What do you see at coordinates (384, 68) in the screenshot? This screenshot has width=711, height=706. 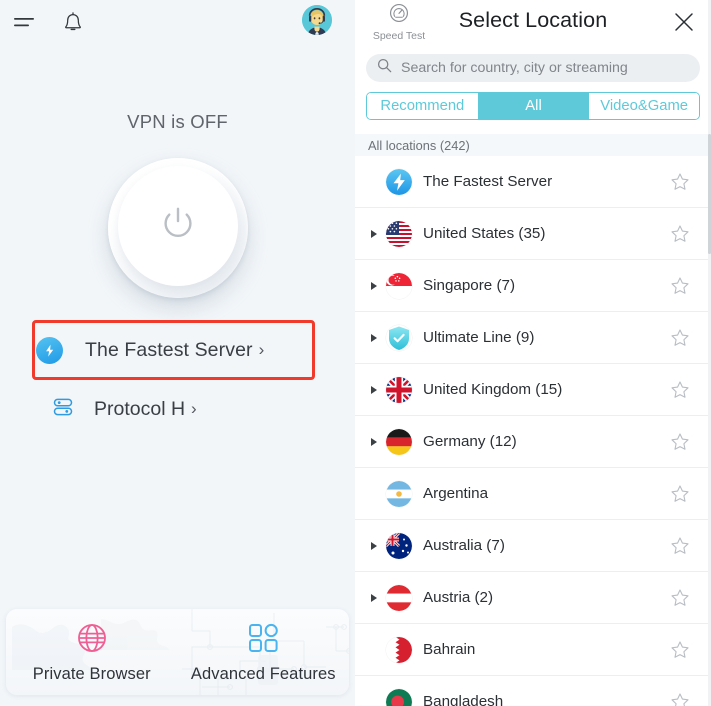 I see `search-icon` at bounding box center [384, 68].